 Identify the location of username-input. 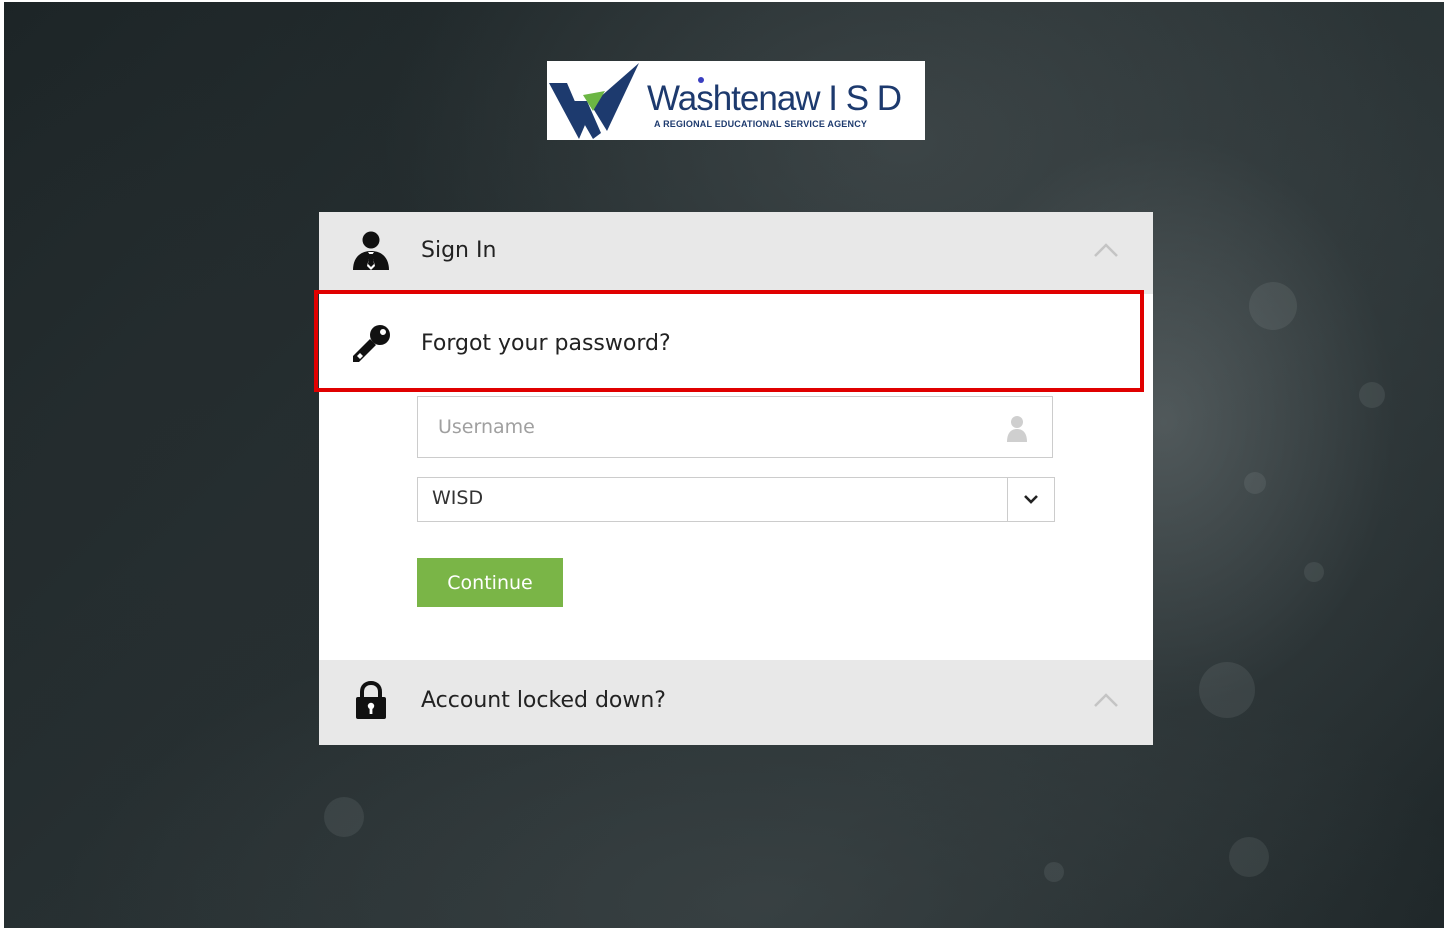
(708, 427).